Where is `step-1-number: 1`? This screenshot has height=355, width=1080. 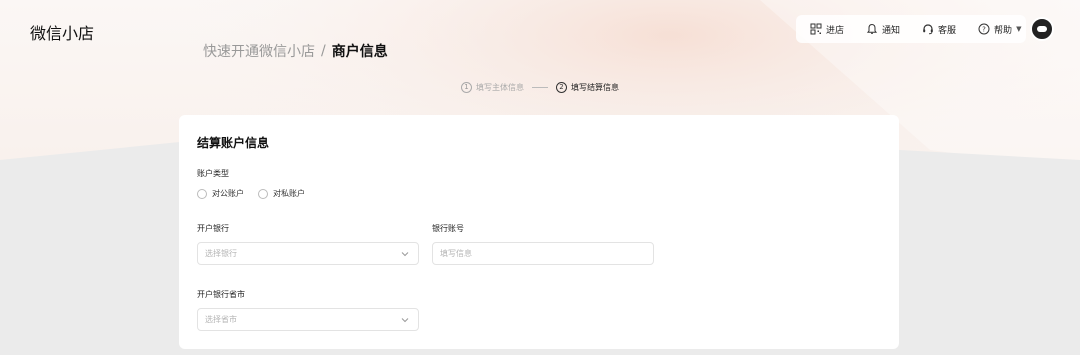
step-1-number: 1 is located at coordinates (466, 87).